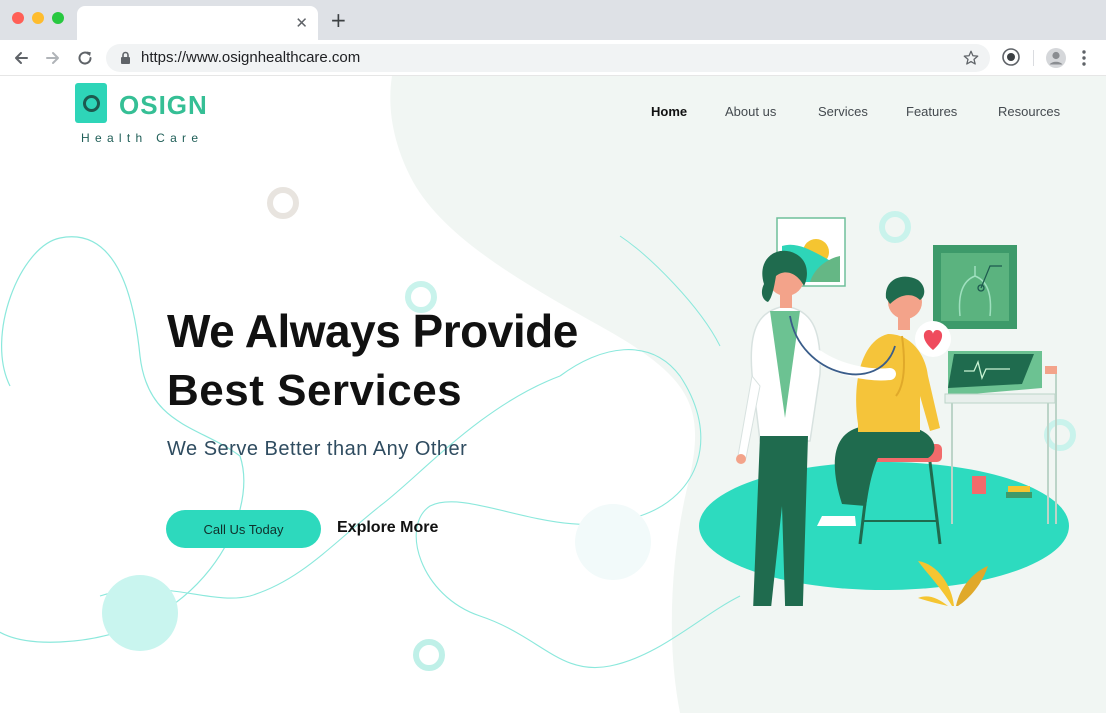 The width and height of the screenshot is (1106, 713). I want to click on star-icon, so click(971, 58).